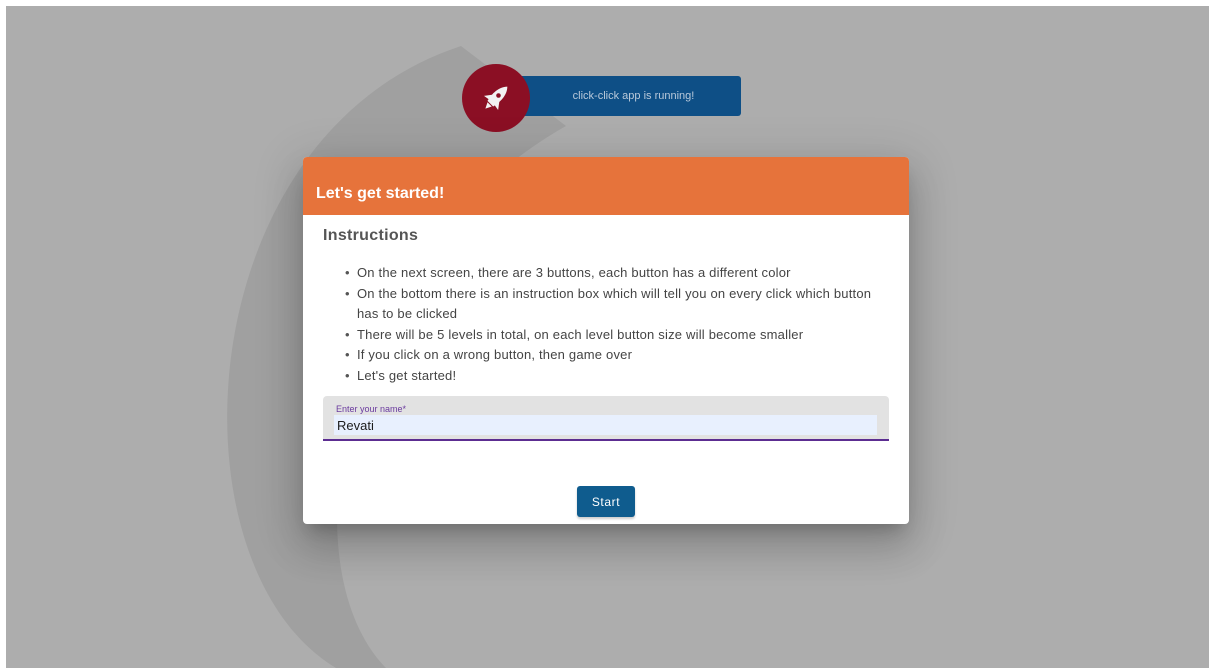 The image size is (1209, 668). I want to click on rocket-icon, so click(495, 98).